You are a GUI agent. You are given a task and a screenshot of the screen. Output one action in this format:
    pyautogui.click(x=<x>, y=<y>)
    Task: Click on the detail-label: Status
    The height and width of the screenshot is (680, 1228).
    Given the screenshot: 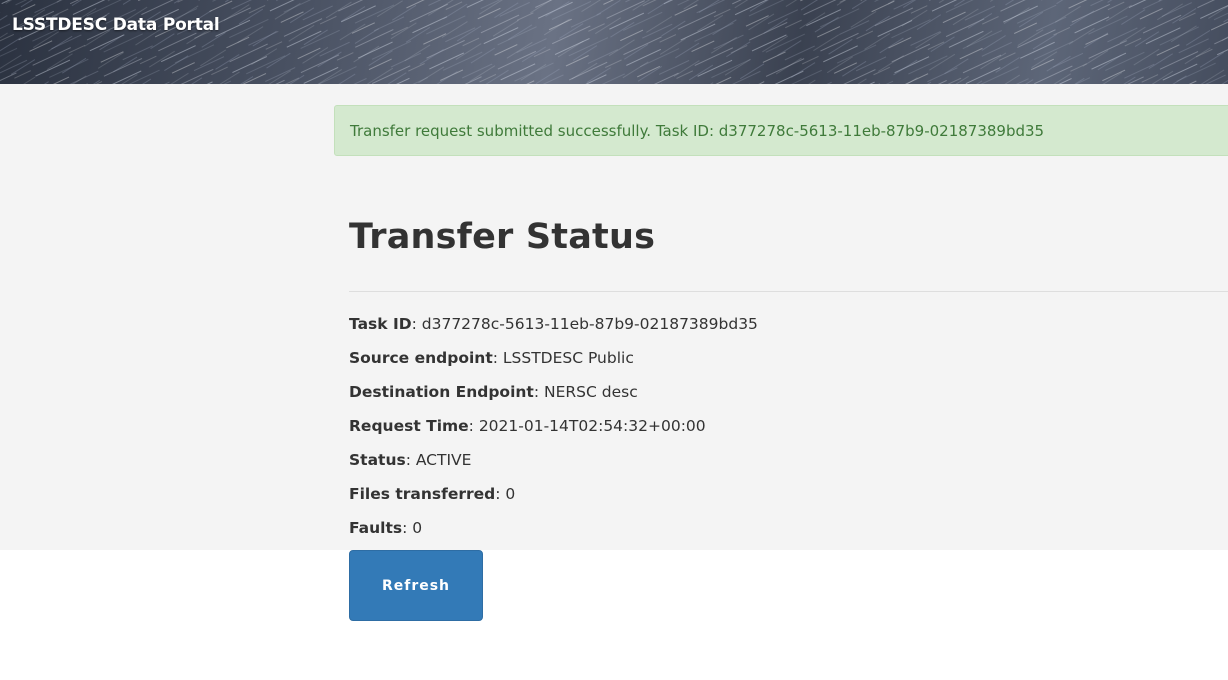 What is the action you would take?
    pyautogui.click(x=377, y=460)
    